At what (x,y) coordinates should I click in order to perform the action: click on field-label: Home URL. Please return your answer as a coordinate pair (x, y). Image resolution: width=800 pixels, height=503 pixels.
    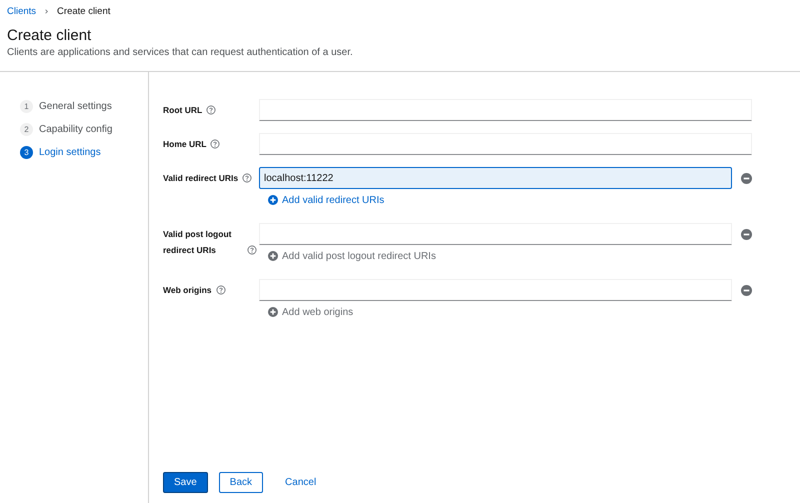
    Looking at the image, I should click on (184, 144).